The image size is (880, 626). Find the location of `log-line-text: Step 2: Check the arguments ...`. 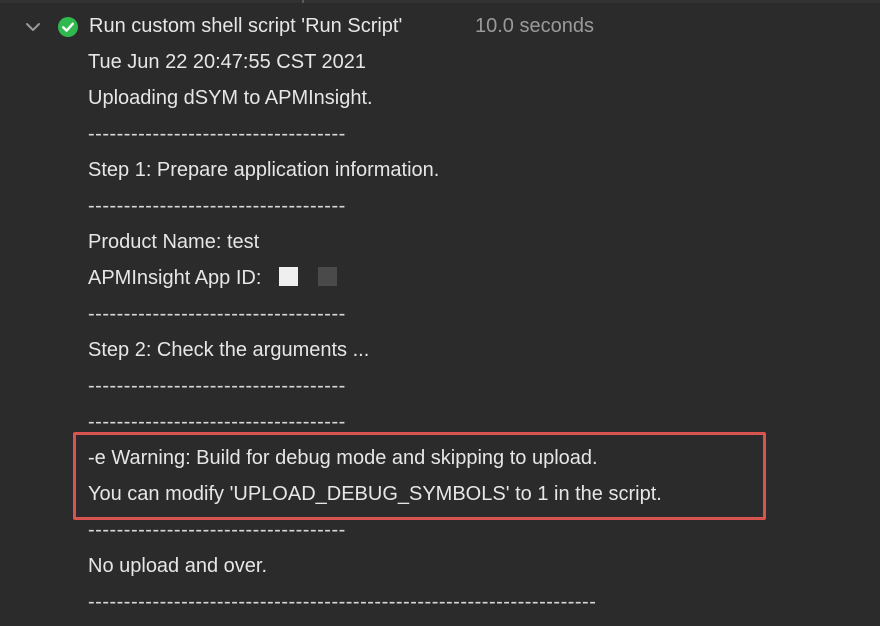

log-line-text: Step 2: Check the arguments ... is located at coordinates (229, 350).